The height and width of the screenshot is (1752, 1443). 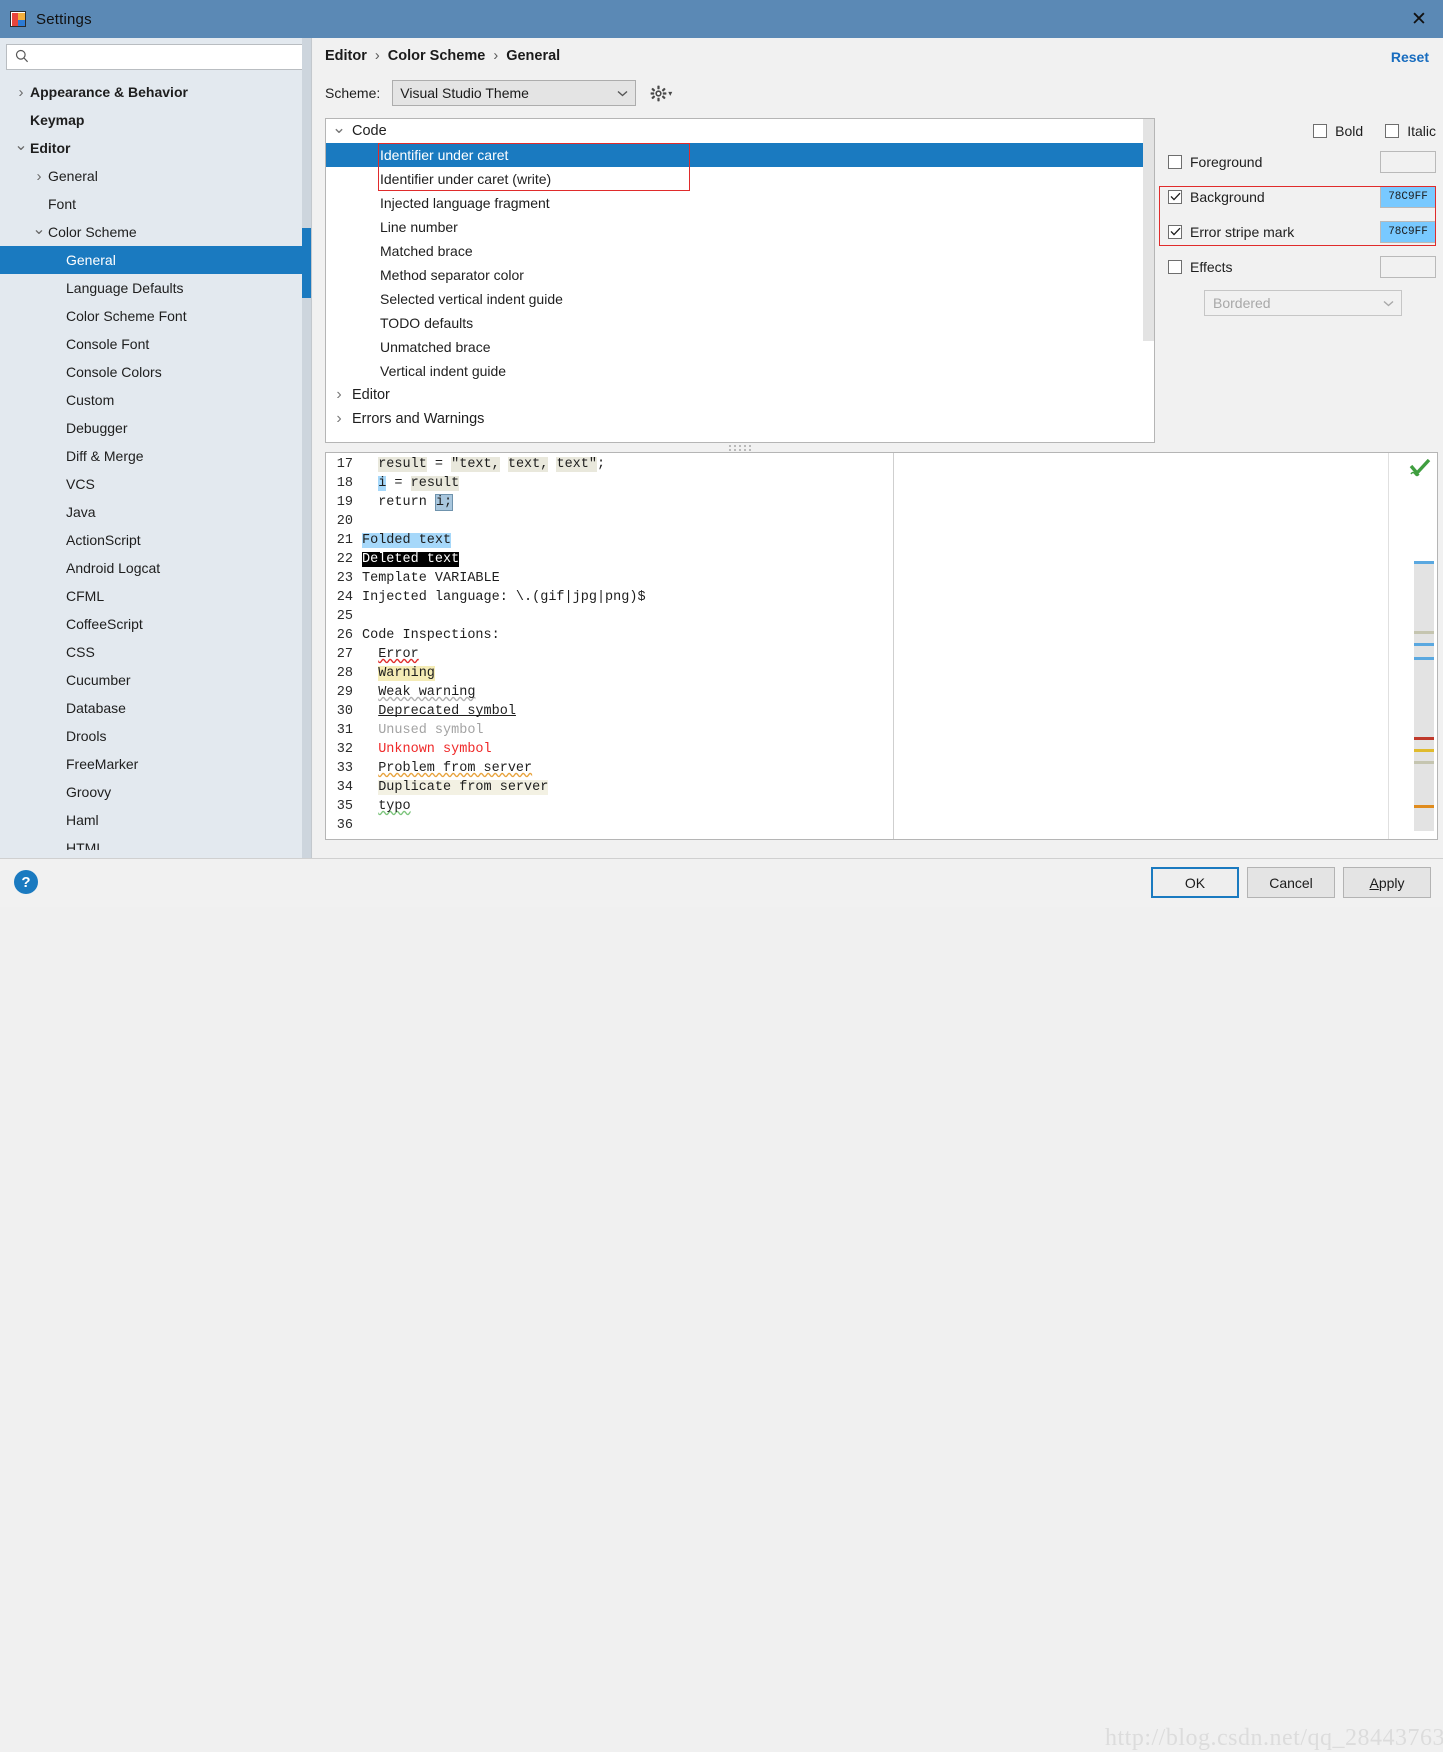 What do you see at coordinates (533, 56) in the screenshot?
I see `breadcrumb-item-general: General` at bounding box center [533, 56].